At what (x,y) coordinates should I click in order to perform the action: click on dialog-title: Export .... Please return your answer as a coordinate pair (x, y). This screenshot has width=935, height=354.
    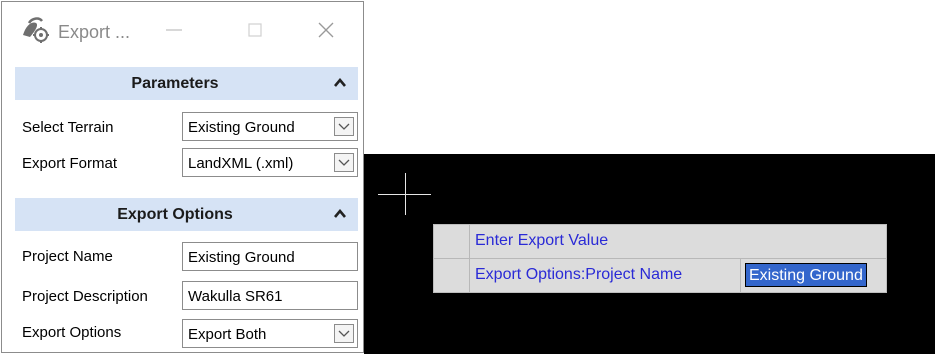
    Looking at the image, I should click on (94, 32).